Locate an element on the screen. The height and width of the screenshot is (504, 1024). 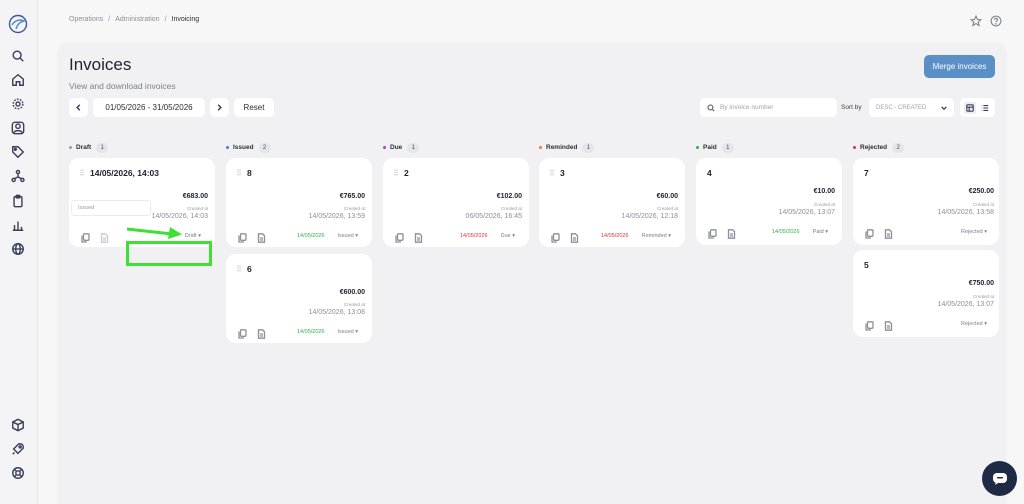
chevron-left-icon is located at coordinates (78, 107).